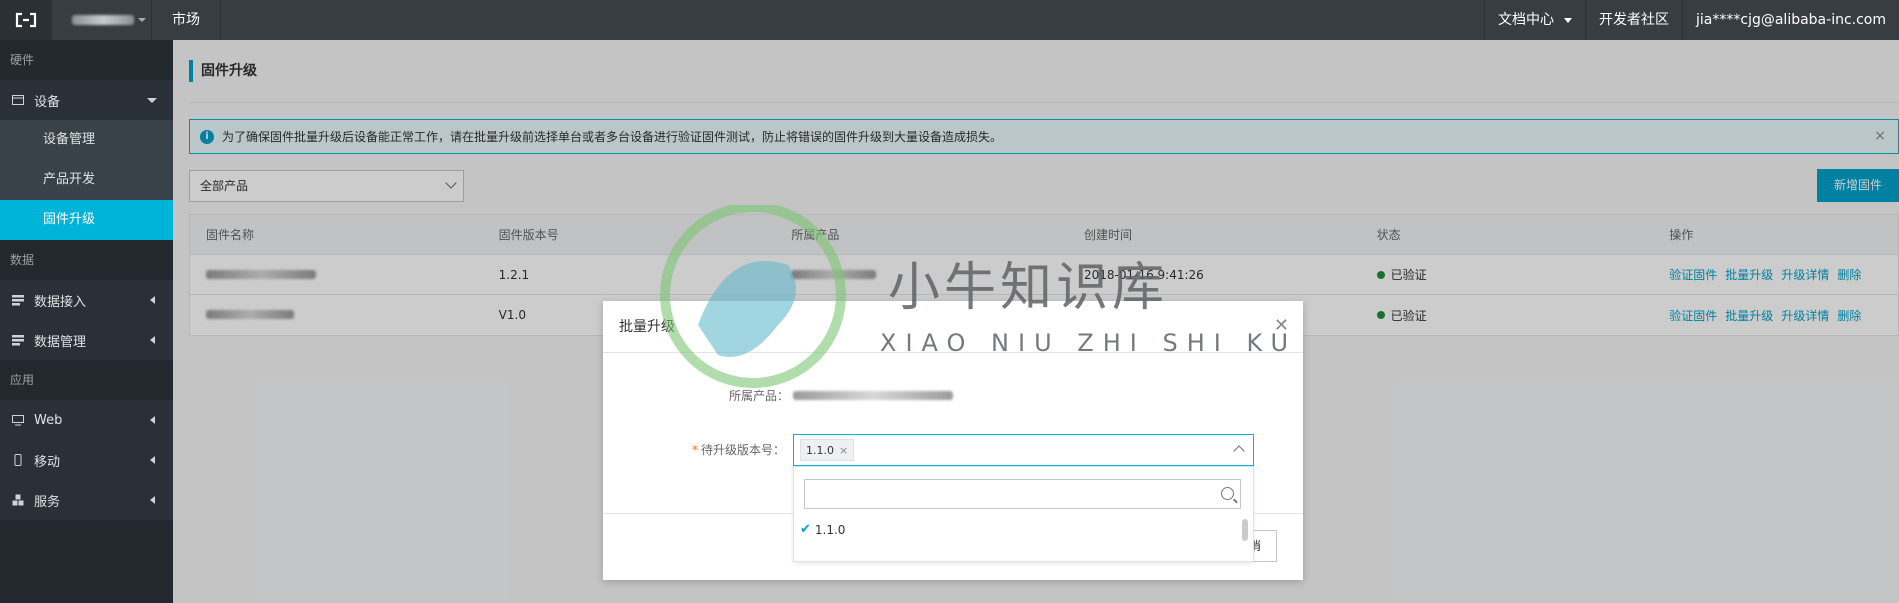 Image resolution: width=1899 pixels, height=603 pixels. What do you see at coordinates (1633, 20) in the screenshot?
I see `community-link: 开发者社区` at bounding box center [1633, 20].